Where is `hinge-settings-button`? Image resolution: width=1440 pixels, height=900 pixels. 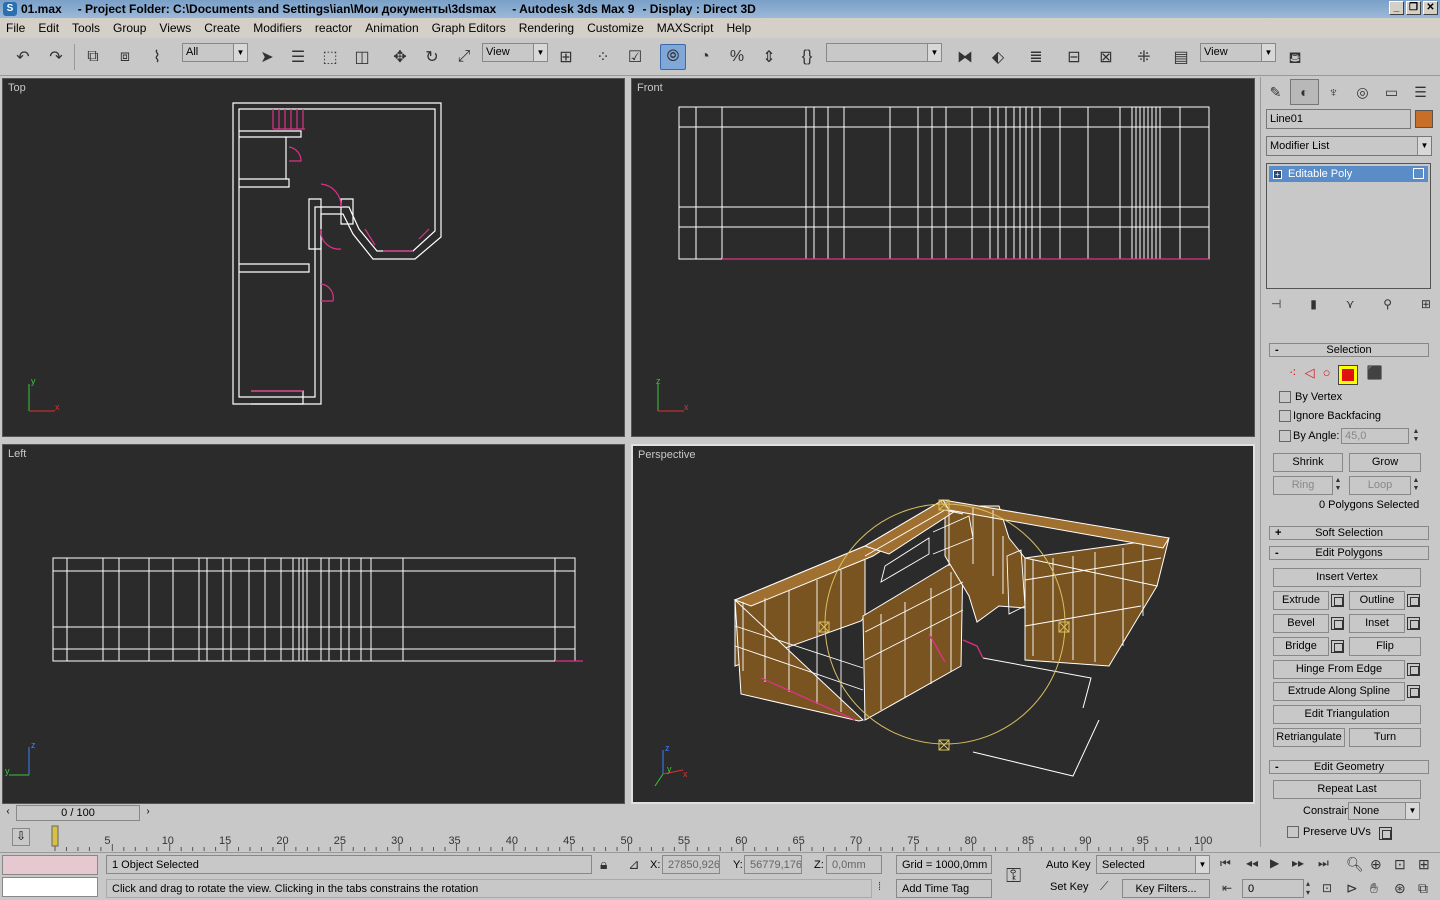 hinge-settings-button is located at coordinates (1413, 669).